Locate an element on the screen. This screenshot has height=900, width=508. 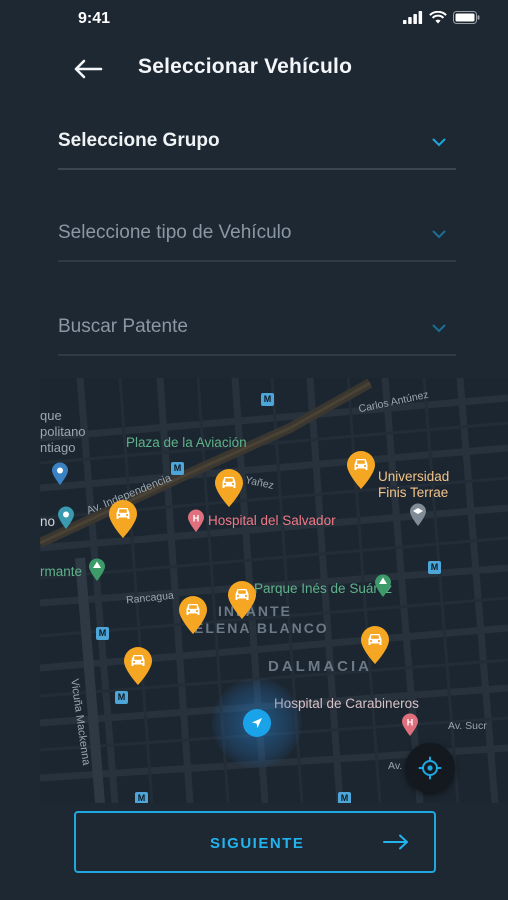
user-location-dot is located at coordinates (257, 723).